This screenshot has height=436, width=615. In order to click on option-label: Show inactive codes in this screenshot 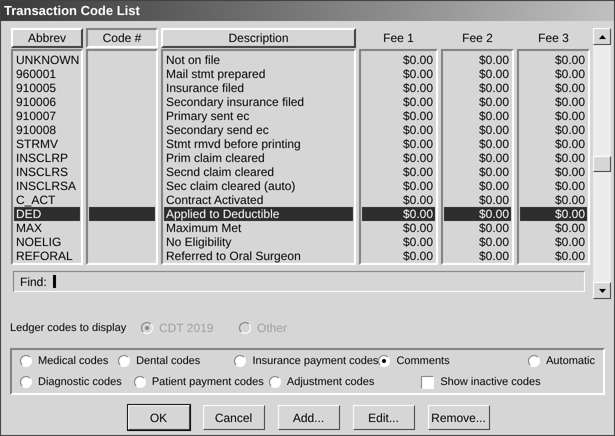, I will do `click(490, 382)`.